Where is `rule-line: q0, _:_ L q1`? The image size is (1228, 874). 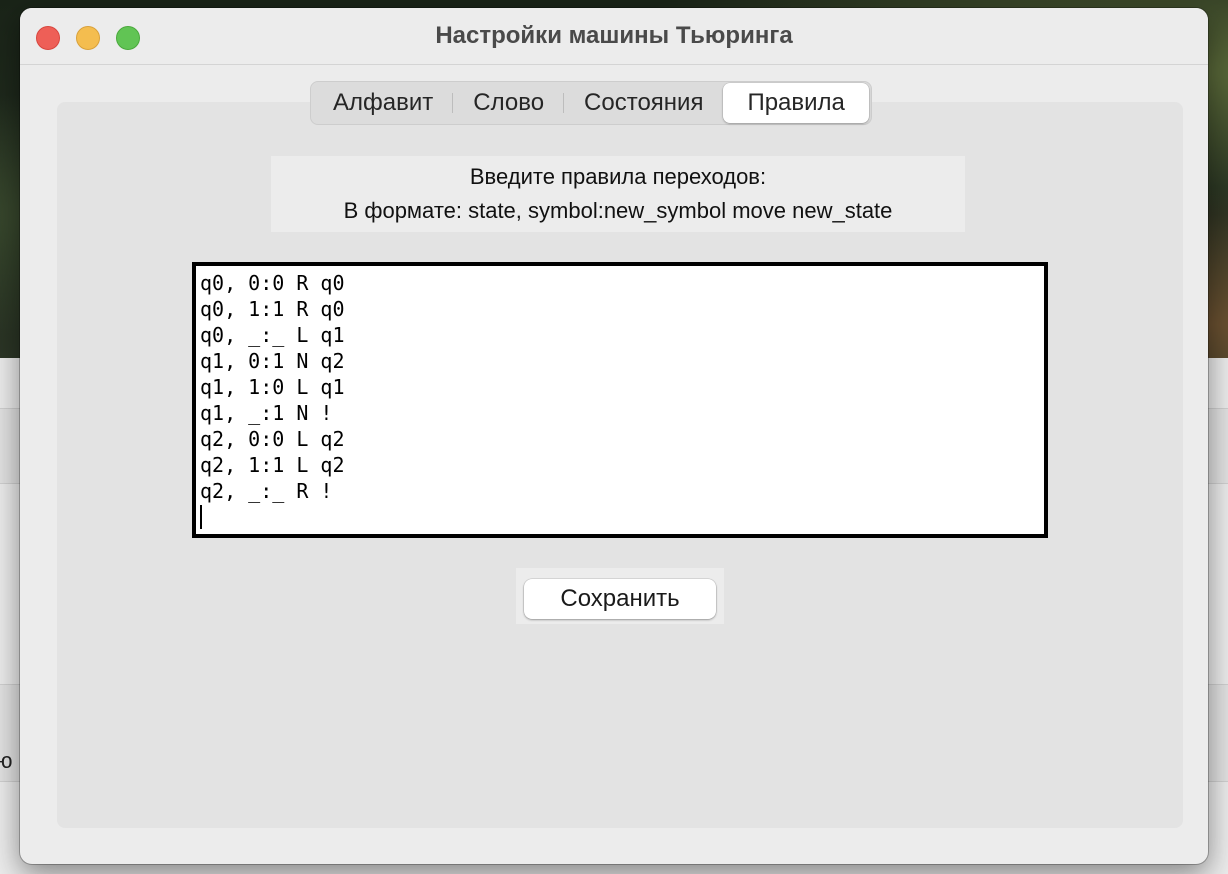
rule-line: q0, _:_ L q1 is located at coordinates (272, 335).